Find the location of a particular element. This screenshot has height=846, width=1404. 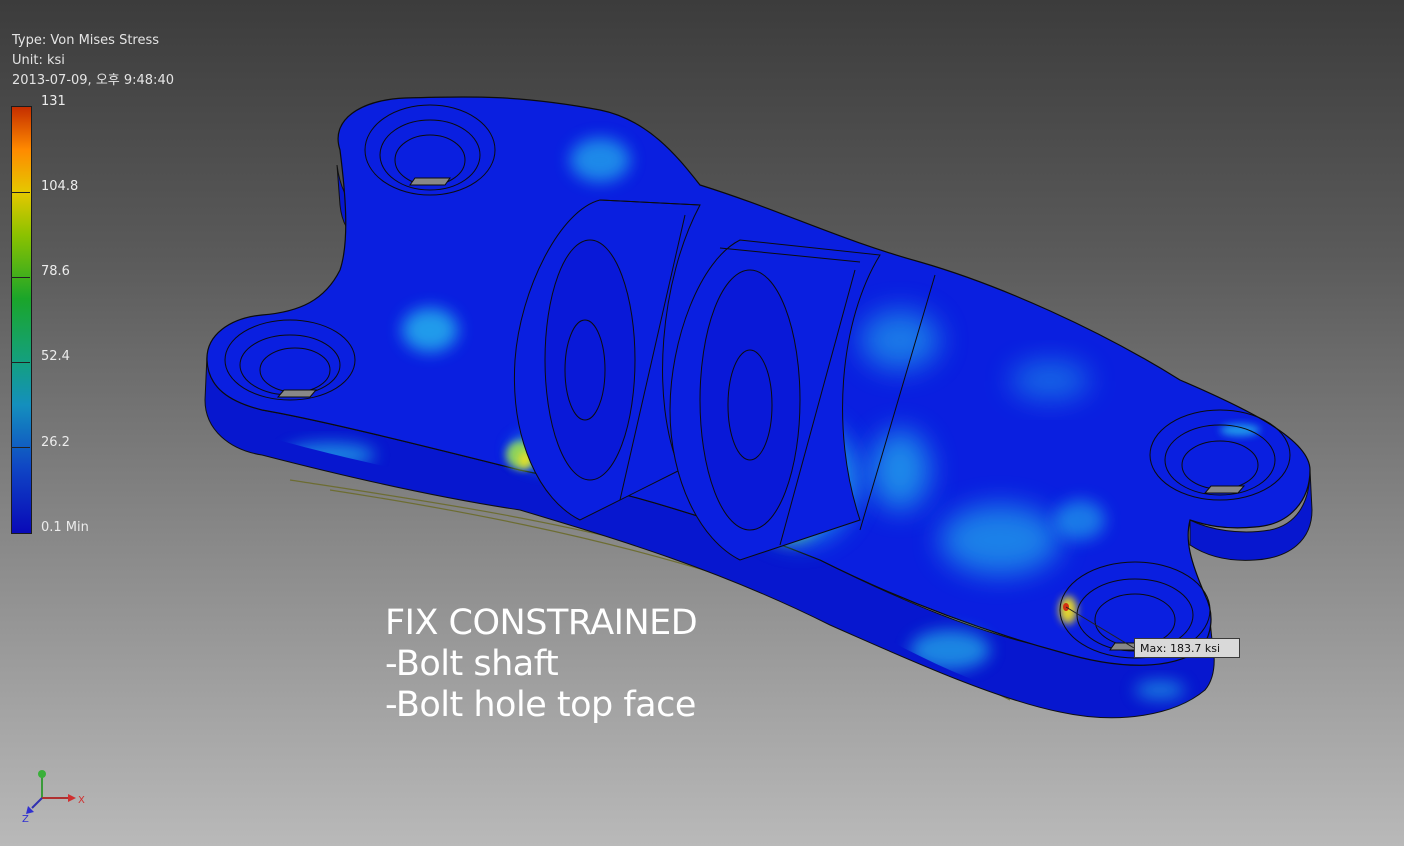

view-triad-icon: X Z is located at coordinates (55, 792).